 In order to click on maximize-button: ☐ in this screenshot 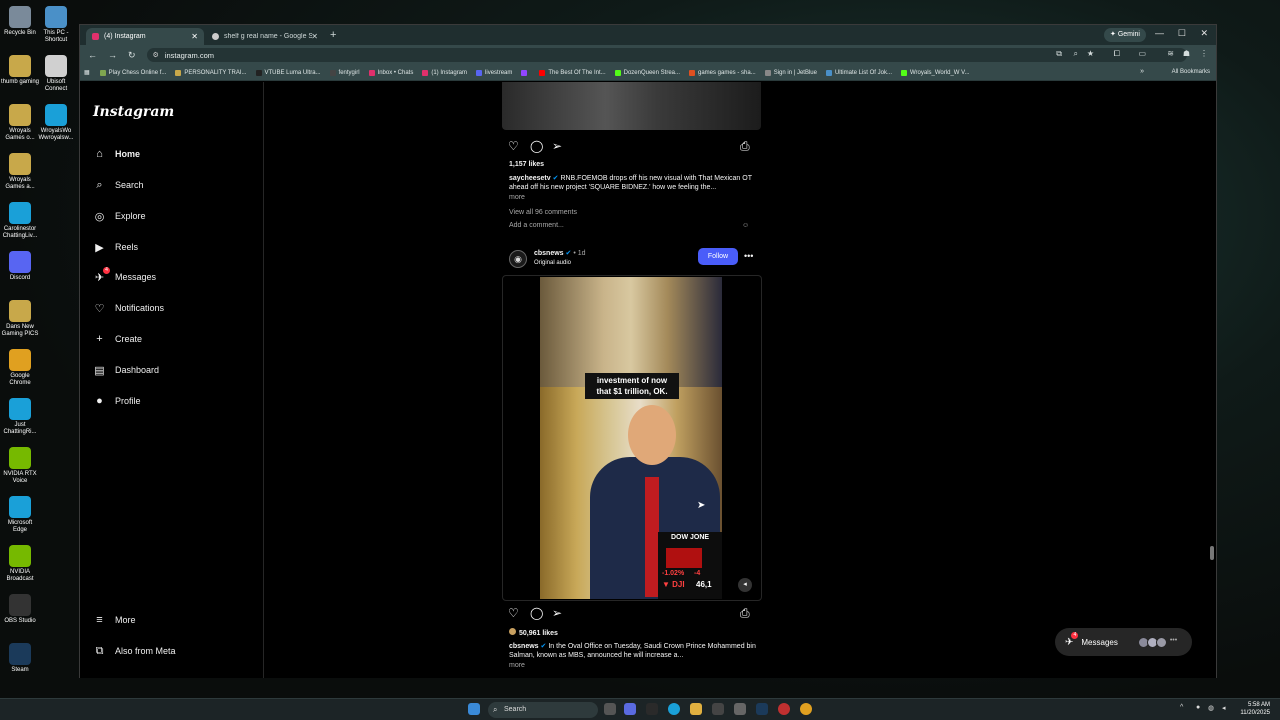, I will do `click(1182, 33)`.